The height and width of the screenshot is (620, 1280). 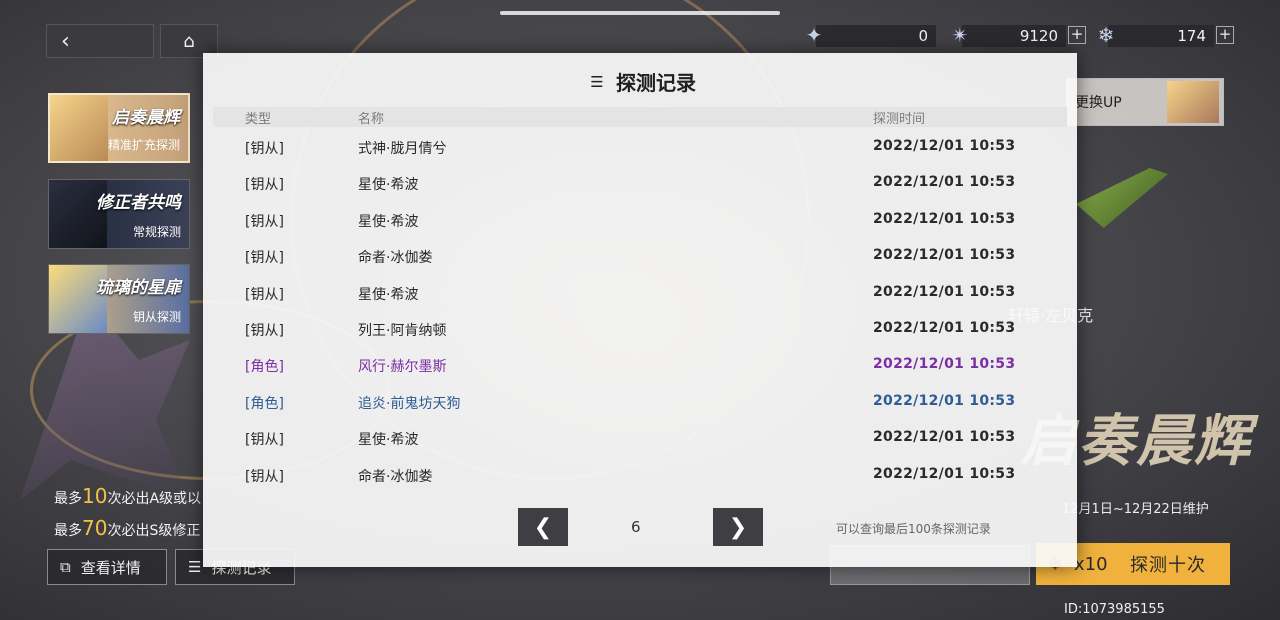 I want to click on banner-sub: 钥从探测, so click(x=156, y=317).